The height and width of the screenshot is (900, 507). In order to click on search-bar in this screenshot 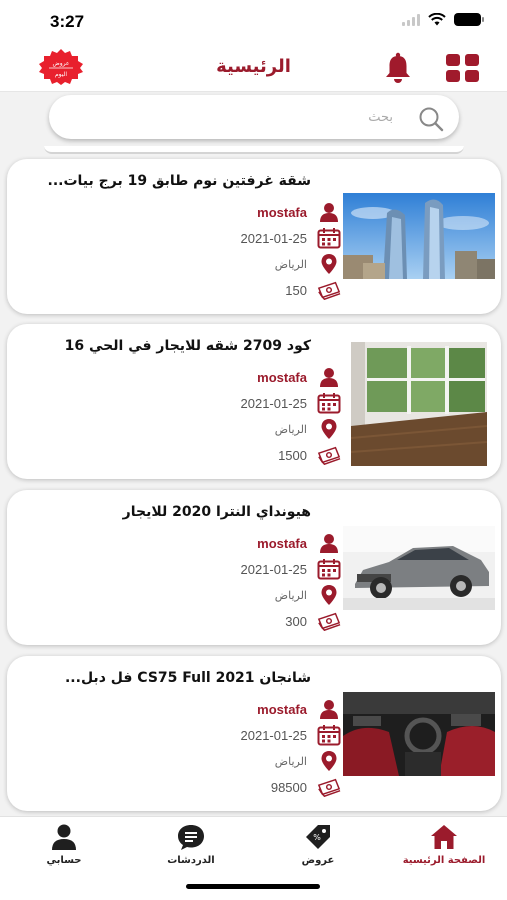, I will do `click(254, 117)`.